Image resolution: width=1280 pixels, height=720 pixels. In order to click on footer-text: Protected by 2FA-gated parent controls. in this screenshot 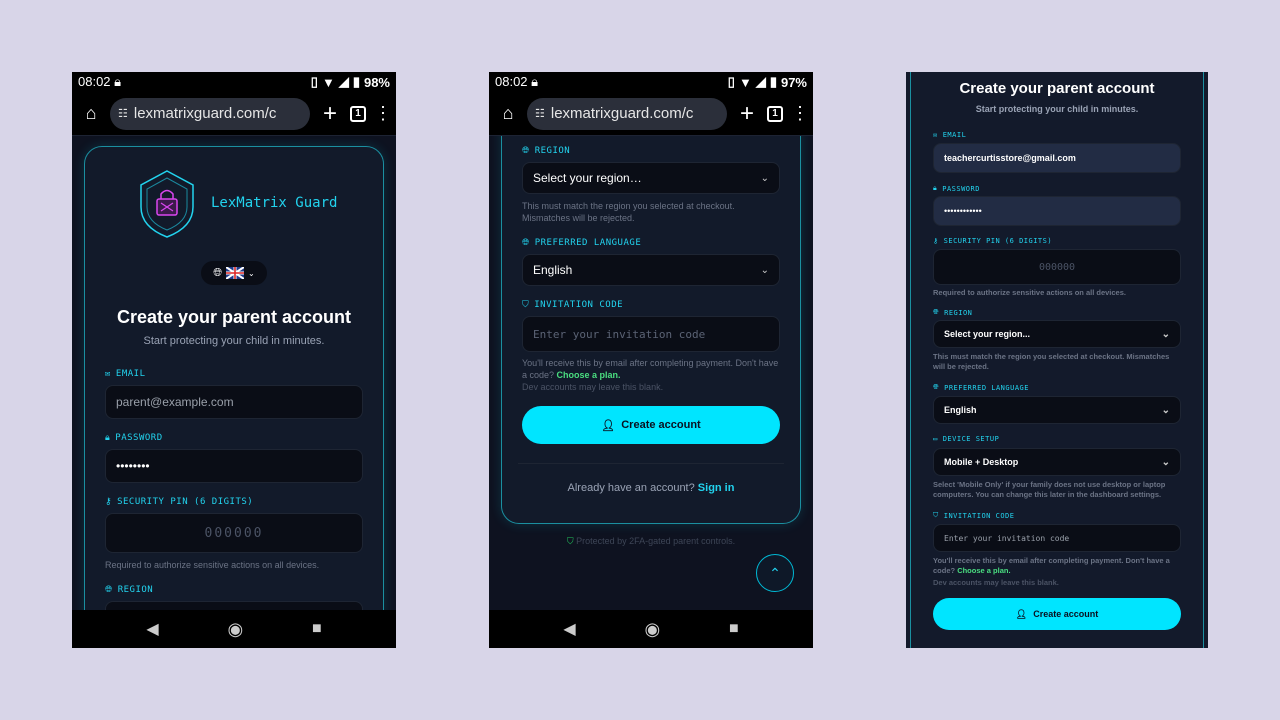, I will do `click(656, 541)`.